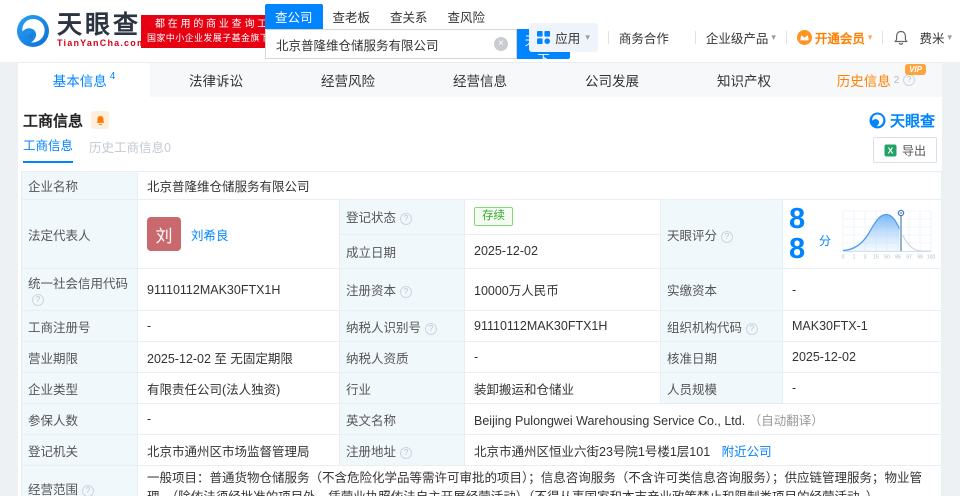 Image resolution: width=960 pixels, height=496 pixels. What do you see at coordinates (409, 16) in the screenshot?
I see `search-tab-relation: 查关系` at bounding box center [409, 16].